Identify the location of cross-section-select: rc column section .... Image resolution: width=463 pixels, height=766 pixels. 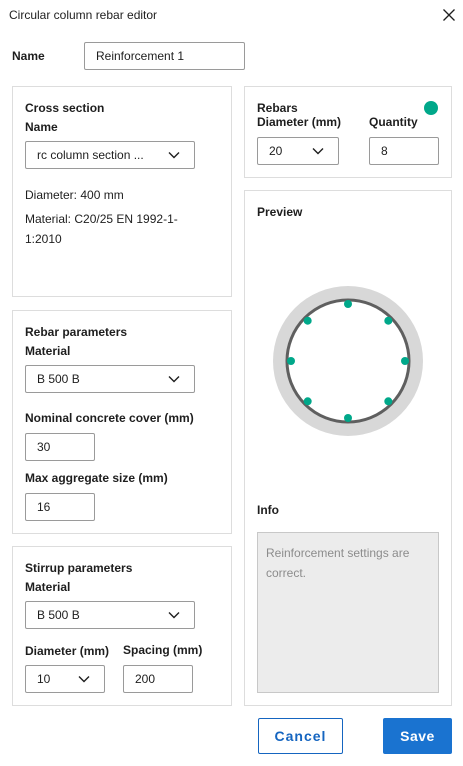
(110, 155).